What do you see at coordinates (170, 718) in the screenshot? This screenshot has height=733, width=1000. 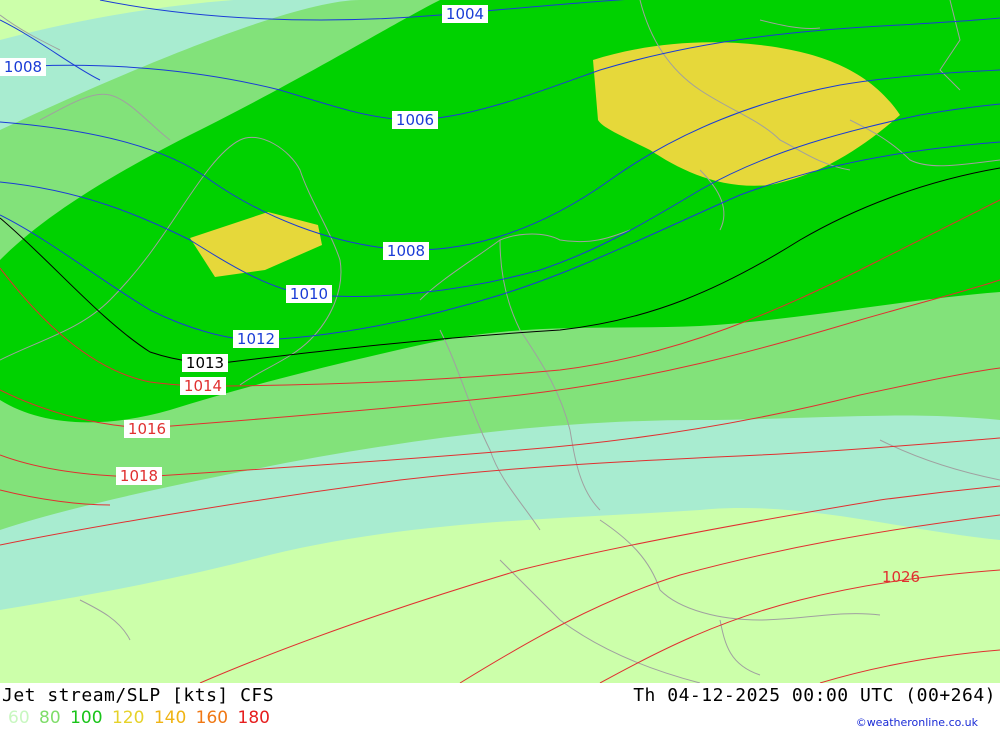 I see `legend-item-140: 140` at bounding box center [170, 718].